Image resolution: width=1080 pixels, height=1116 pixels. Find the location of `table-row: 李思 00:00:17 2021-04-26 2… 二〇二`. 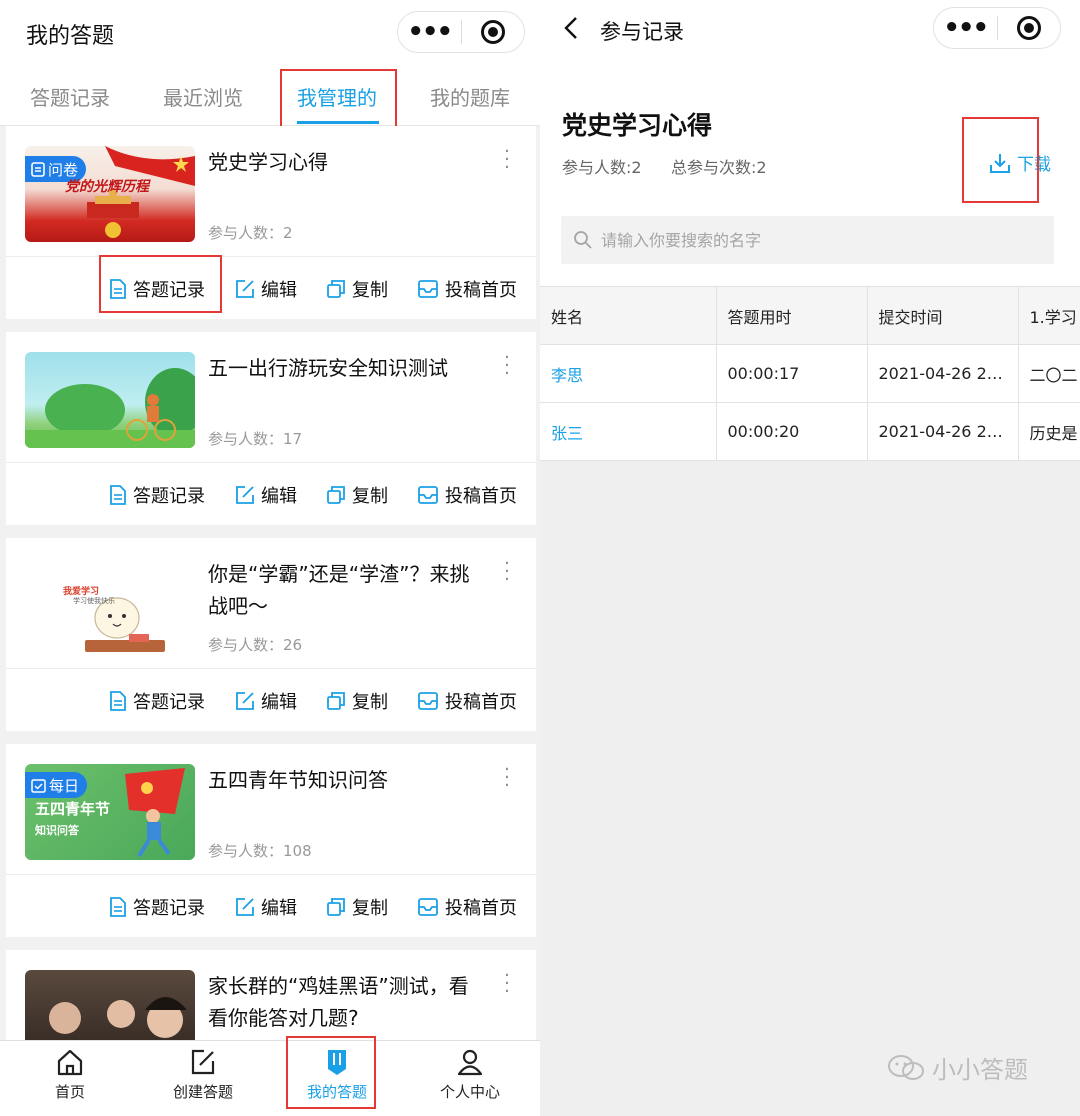

table-row: 李思 00:00:17 2021-04-26 2… 二〇二 is located at coordinates (810, 373).